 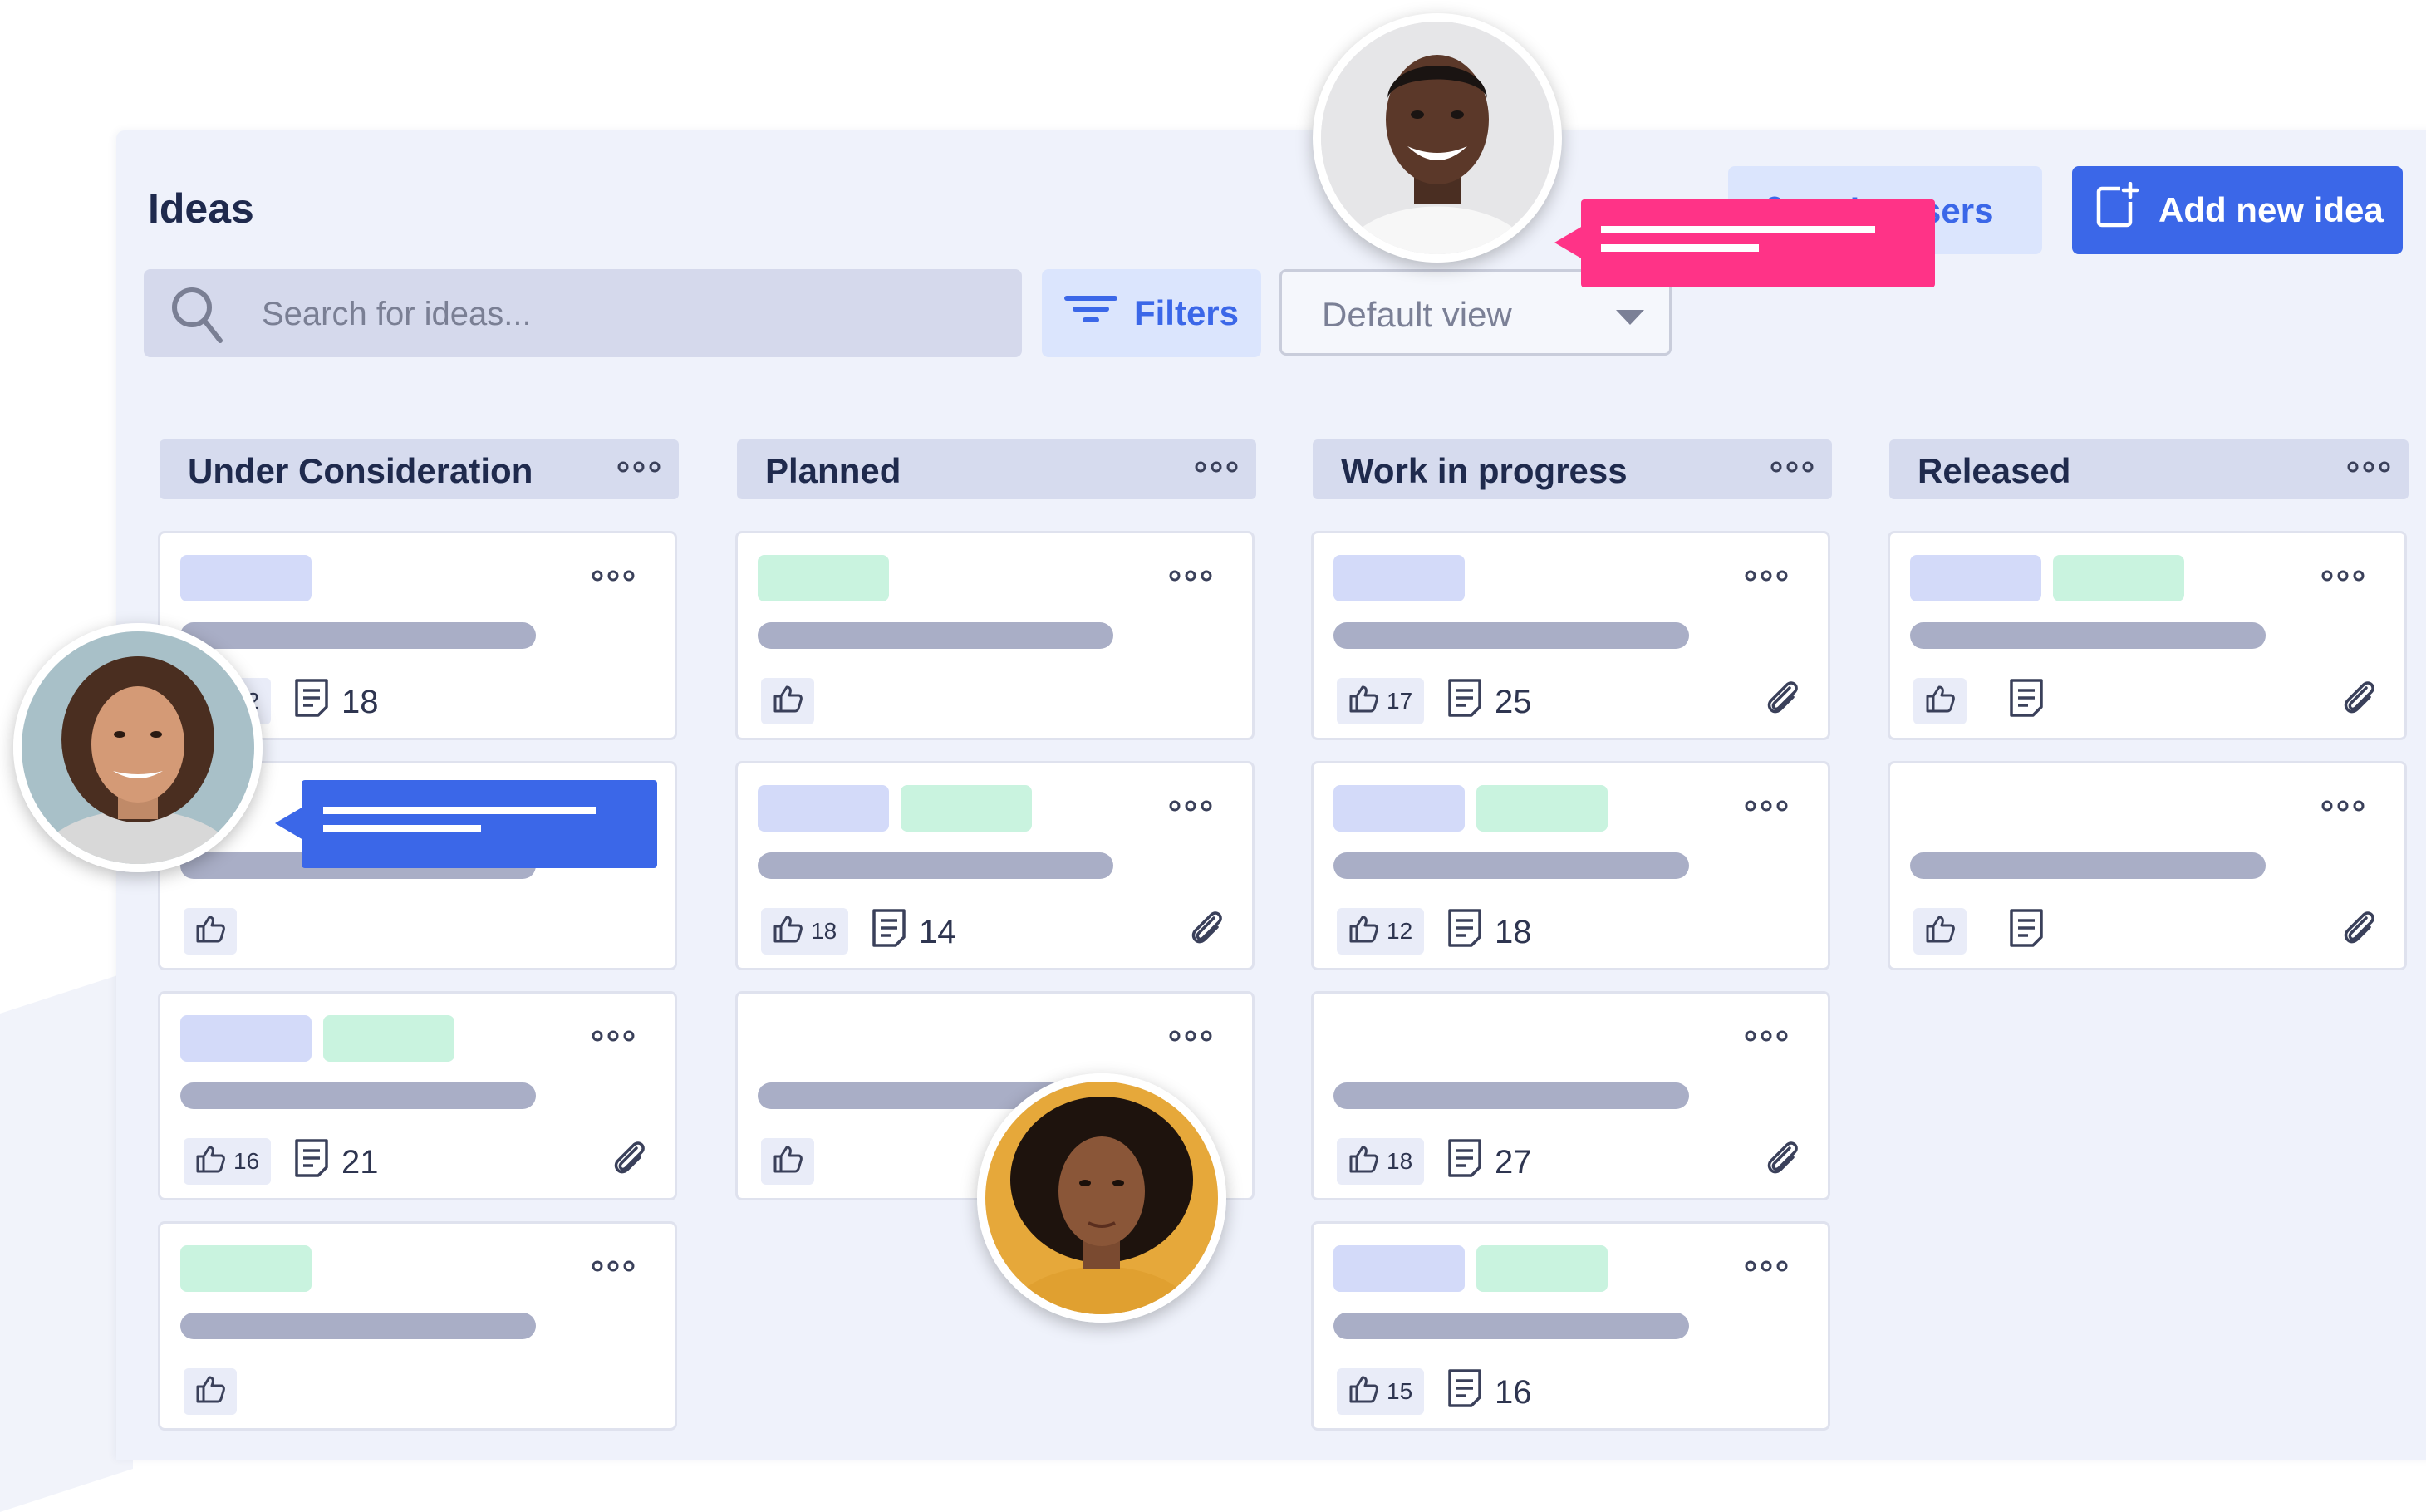 What do you see at coordinates (138, 747) in the screenshot?
I see `user-avatar-woman-curly` at bounding box center [138, 747].